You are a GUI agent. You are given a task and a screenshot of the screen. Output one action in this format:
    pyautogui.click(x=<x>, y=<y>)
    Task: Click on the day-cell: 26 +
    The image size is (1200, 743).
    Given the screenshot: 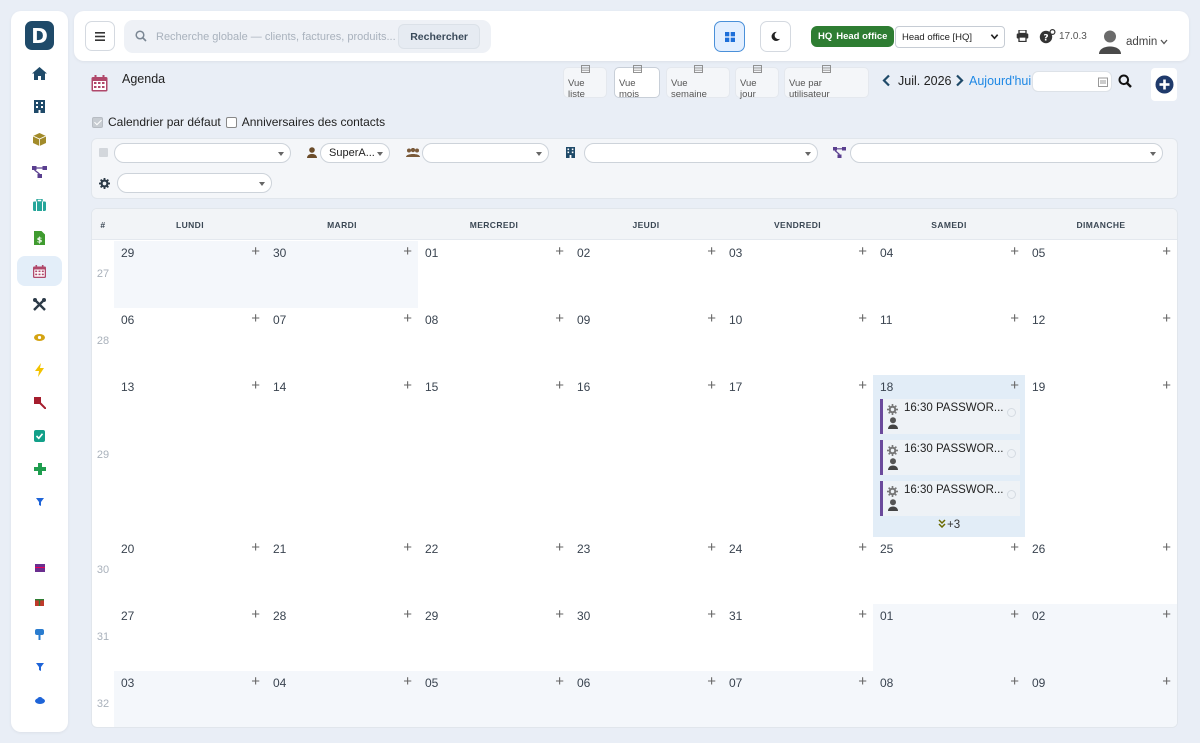 What is the action you would take?
    pyautogui.click(x=1101, y=570)
    